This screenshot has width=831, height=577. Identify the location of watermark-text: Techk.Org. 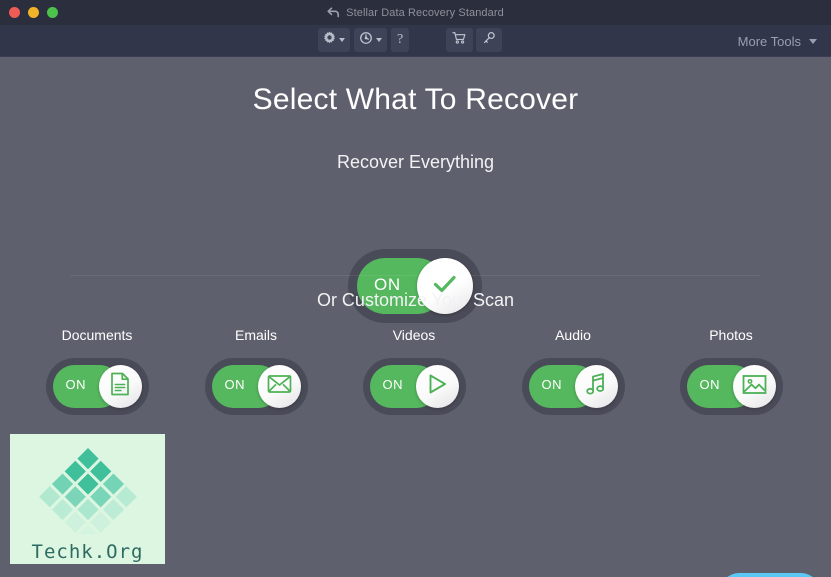
(87, 552).